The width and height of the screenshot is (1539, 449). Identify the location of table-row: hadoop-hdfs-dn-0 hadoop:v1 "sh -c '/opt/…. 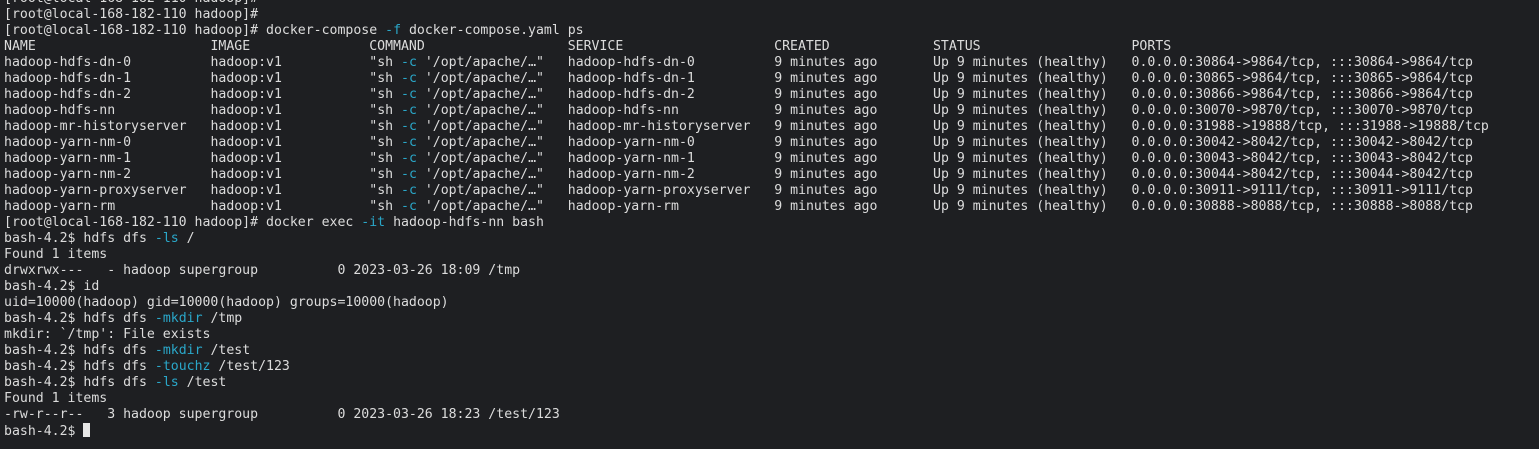
(746, 63).